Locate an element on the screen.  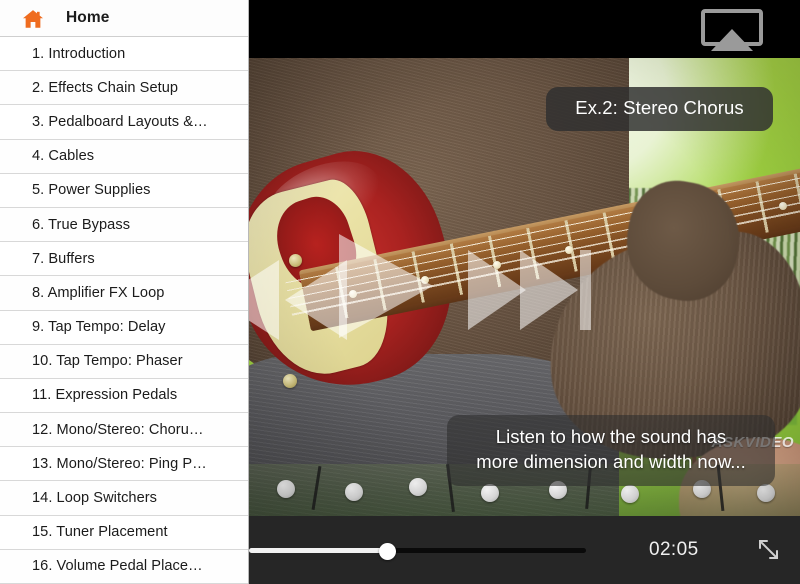
sidebar-item-8: 8. Amplifier FX Loop is located at coordinates (124, 293).